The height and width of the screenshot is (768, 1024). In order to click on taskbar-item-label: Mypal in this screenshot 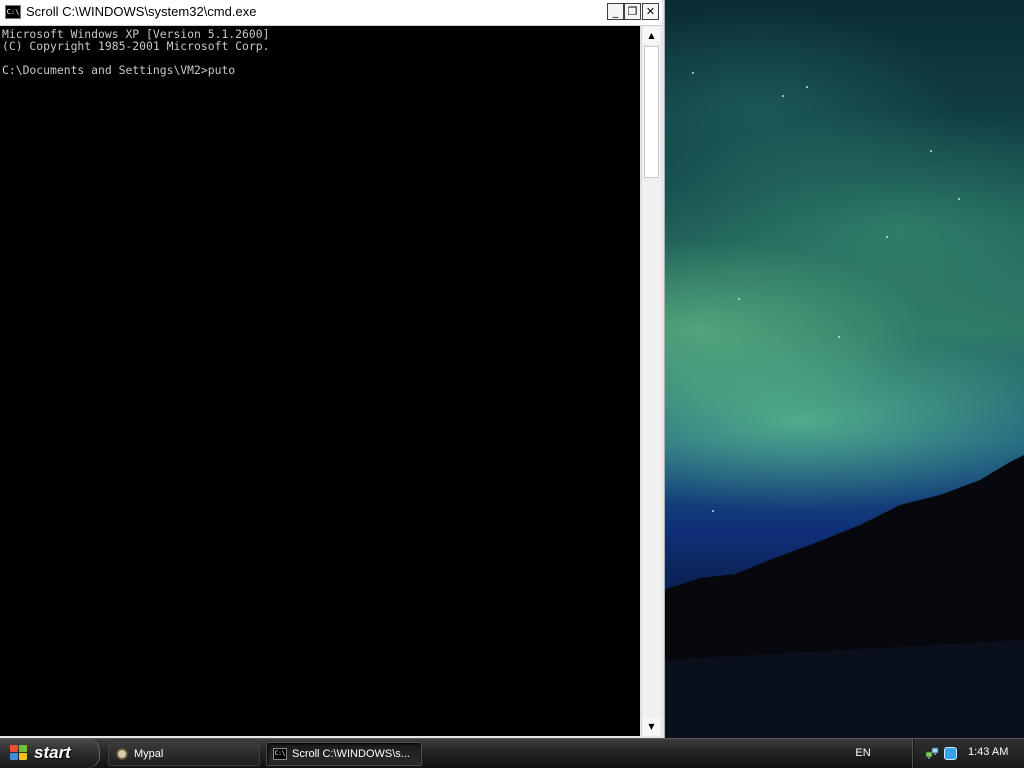, I will do `click(149, 754)`.